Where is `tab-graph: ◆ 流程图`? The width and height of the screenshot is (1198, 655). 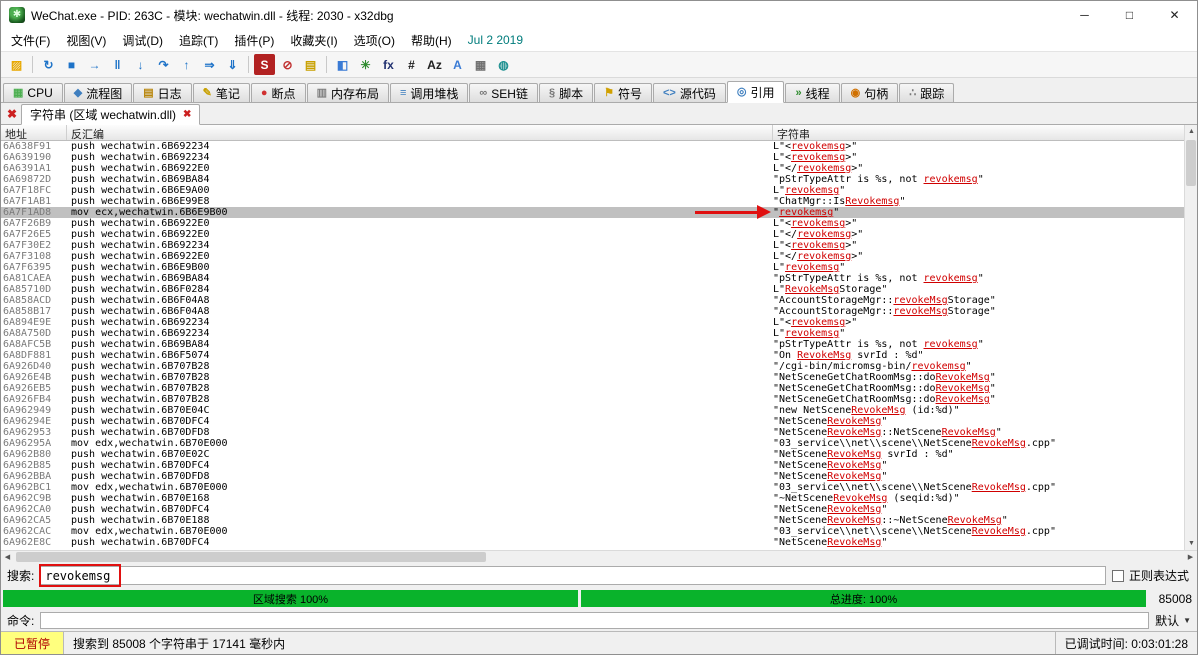 tab-graph: ◆ 流程图 is located at coordinates (98, 92).